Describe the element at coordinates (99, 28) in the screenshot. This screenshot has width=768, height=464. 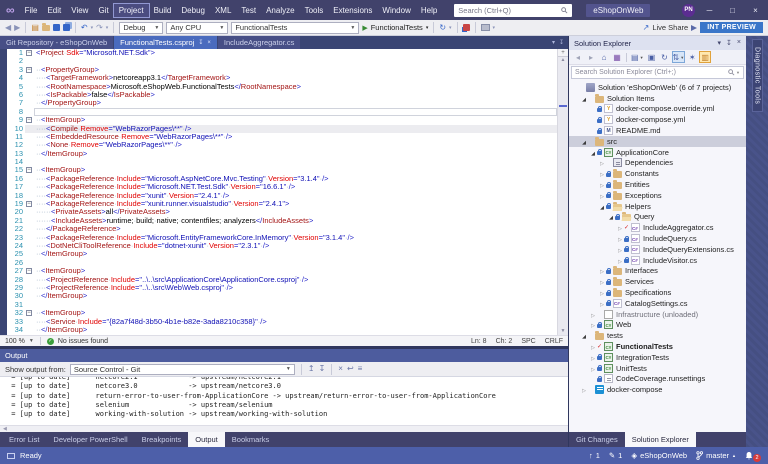
I see `redo-icon: ↷` at that location.